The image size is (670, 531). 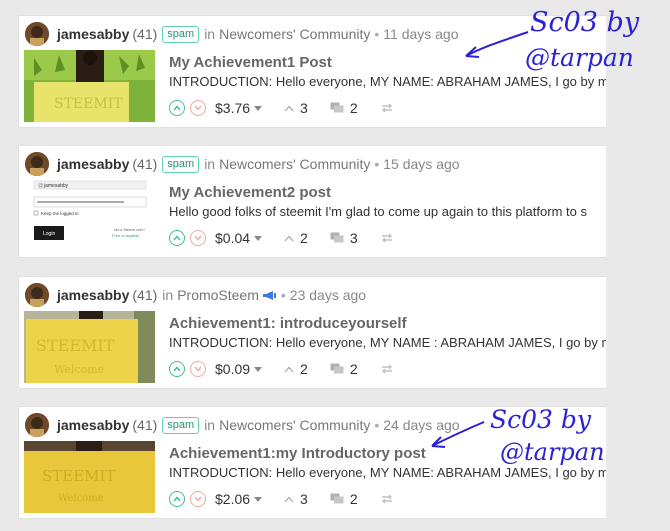 I want to click on svg-text: Welcome, so click(x=79, y=369).